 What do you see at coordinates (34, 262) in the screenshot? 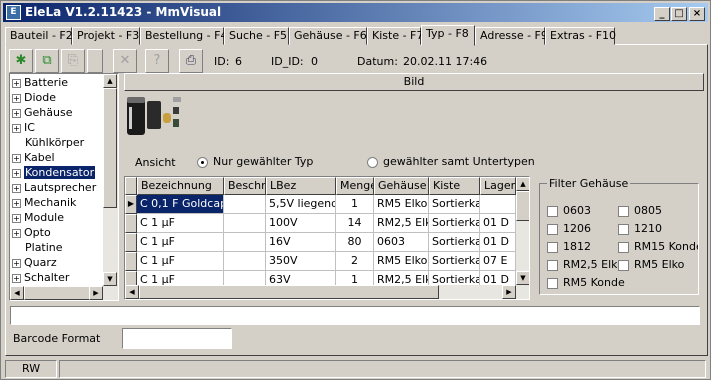
I see `tree-item-quarz: + Quarz` at bounding box center [34, 262].